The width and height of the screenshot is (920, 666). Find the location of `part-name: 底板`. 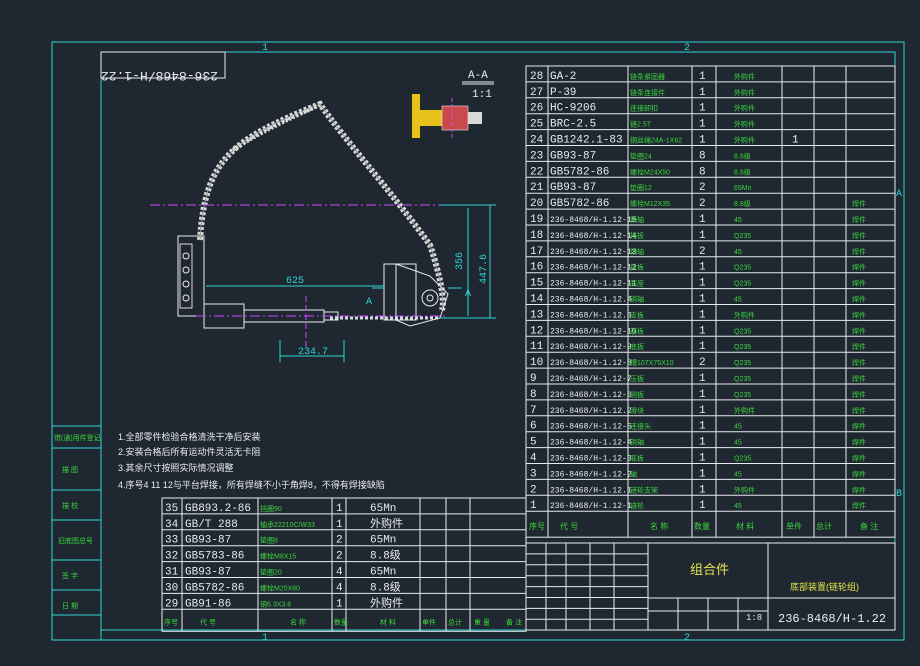

part-name: 底板 is located at coordinates (637, 346).